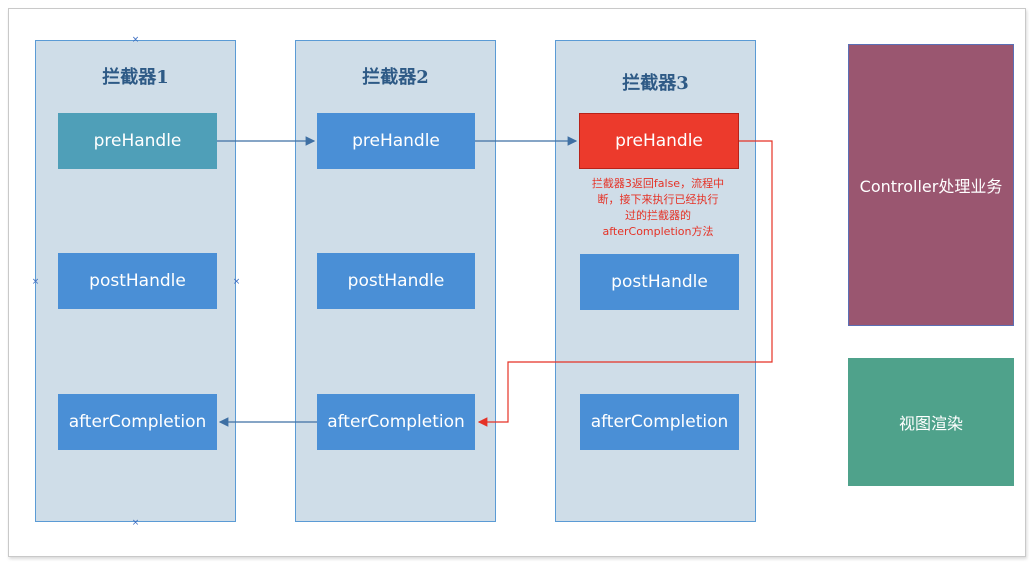 The height and width of the screenshot is (568, 1034). What do you see at coordinates (625, 283) in the screenshot?
I see `arrow-interrupt-return` at bounding box center [625, 283].